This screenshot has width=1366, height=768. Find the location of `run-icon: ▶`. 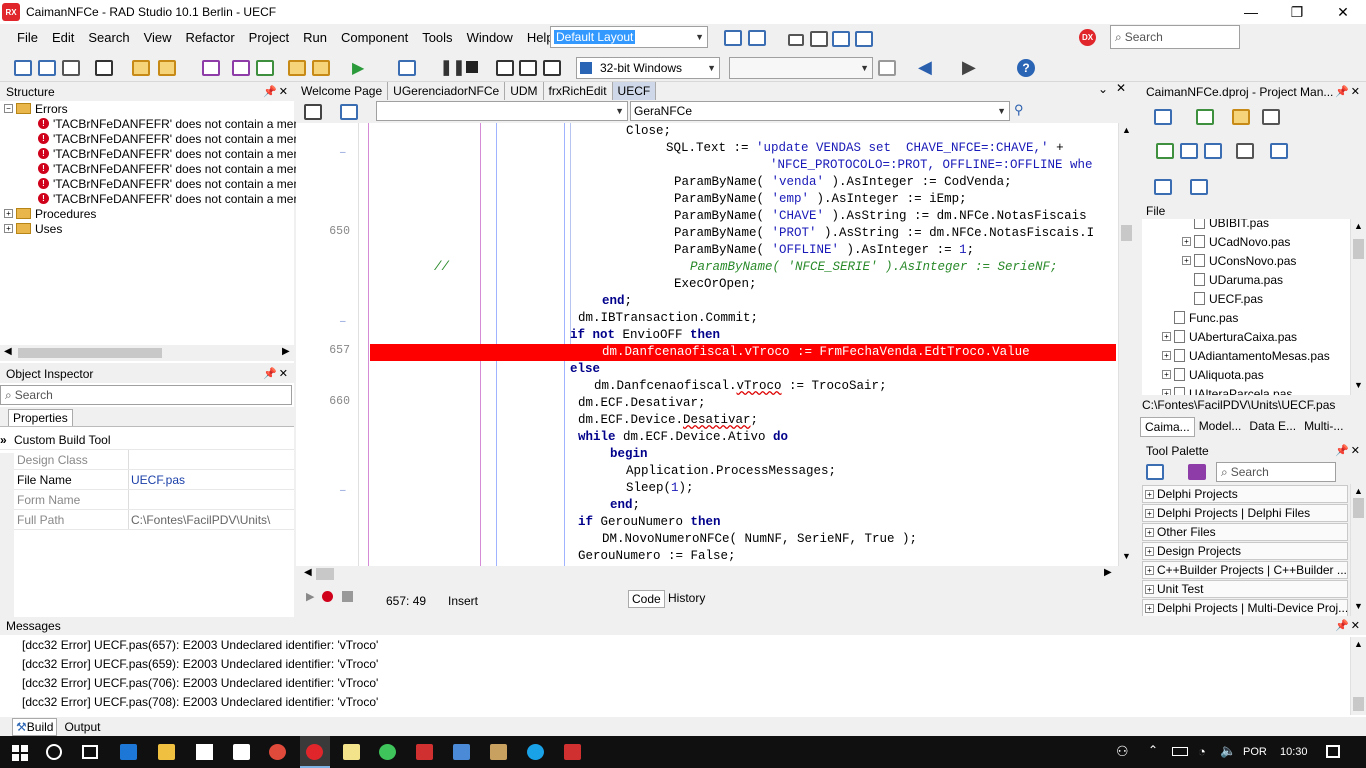

run-icon: ▶ is located at coordinates (358, 68).